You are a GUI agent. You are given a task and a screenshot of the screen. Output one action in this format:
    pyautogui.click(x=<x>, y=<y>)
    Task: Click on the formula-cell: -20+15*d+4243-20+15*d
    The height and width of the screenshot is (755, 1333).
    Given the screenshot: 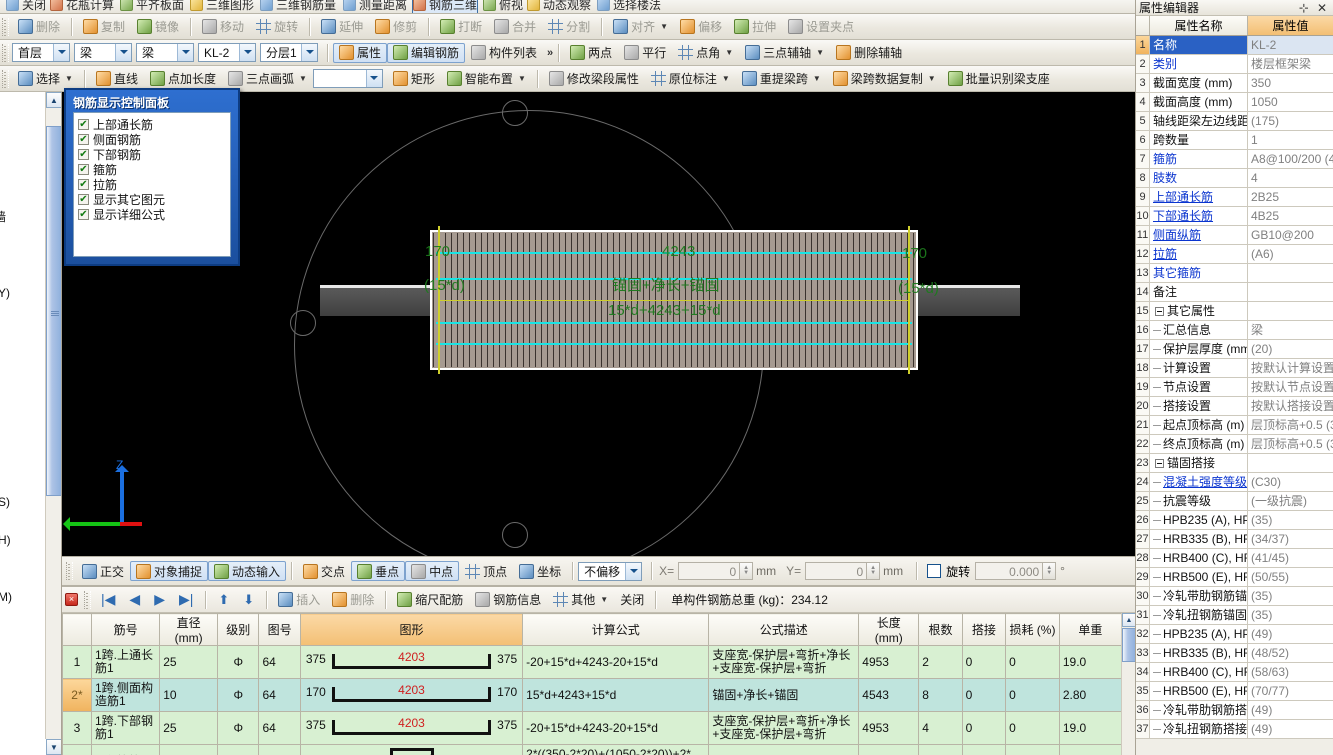 What is the action you would take?
    pyautogui.click(x=616, y=662)
    